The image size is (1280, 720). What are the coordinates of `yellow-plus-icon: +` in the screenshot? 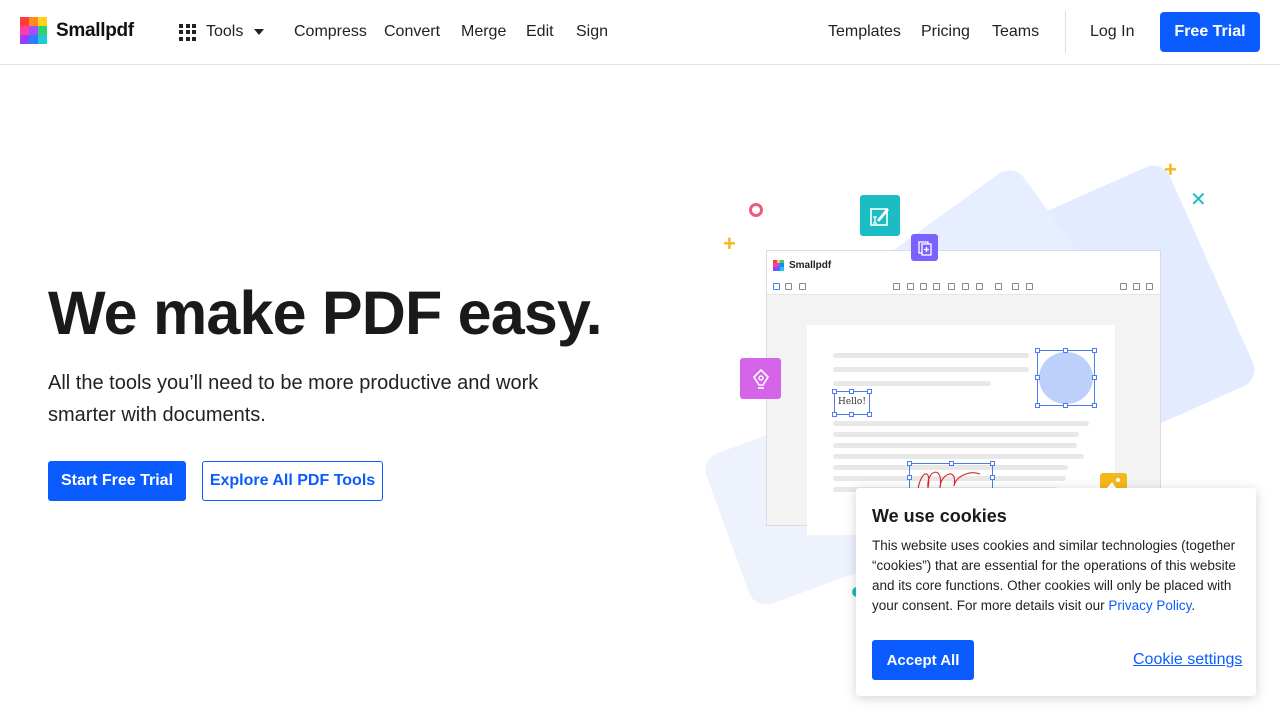 It's located at (729, 243).